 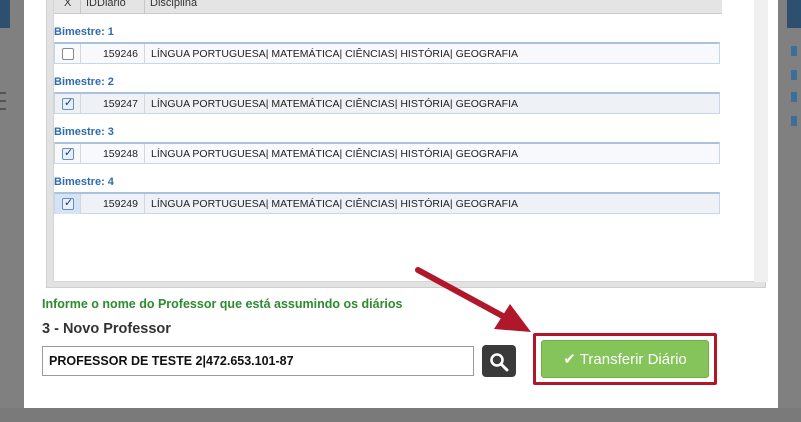 What do you see at coordinates (106, 4) in the screenshot?
I see `column-header-id: IDDiario` at bounding box center [106, 4].